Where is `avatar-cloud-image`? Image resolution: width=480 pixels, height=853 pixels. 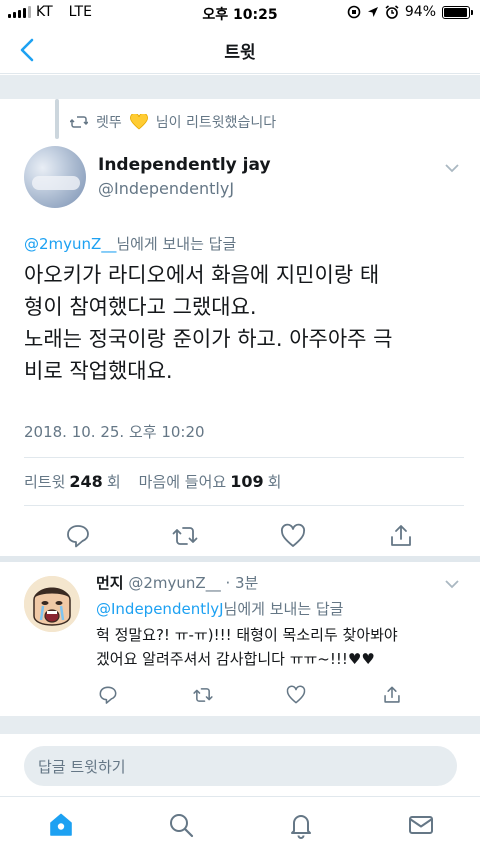
avatar-cloud-image is located at coordinates (56, 183).